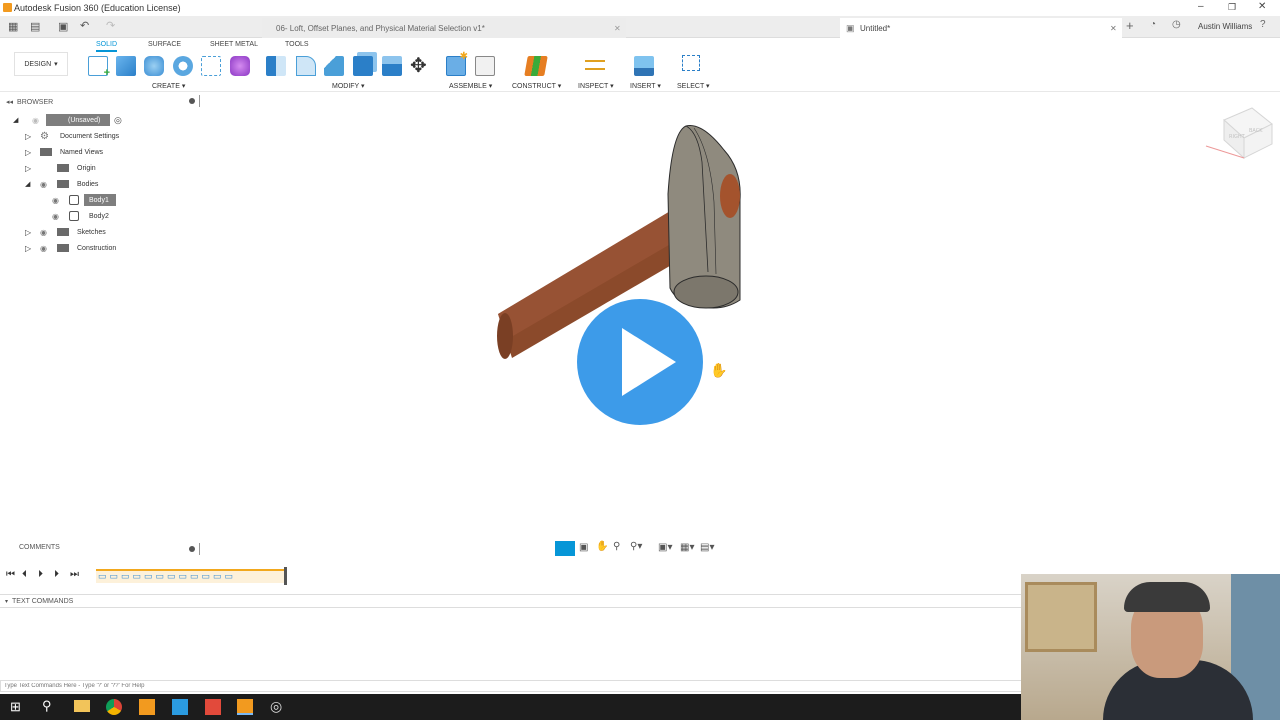 This screenshot has width=1280, height=720. I want to click on step-back-icon: ⏴, so click(24, 574).